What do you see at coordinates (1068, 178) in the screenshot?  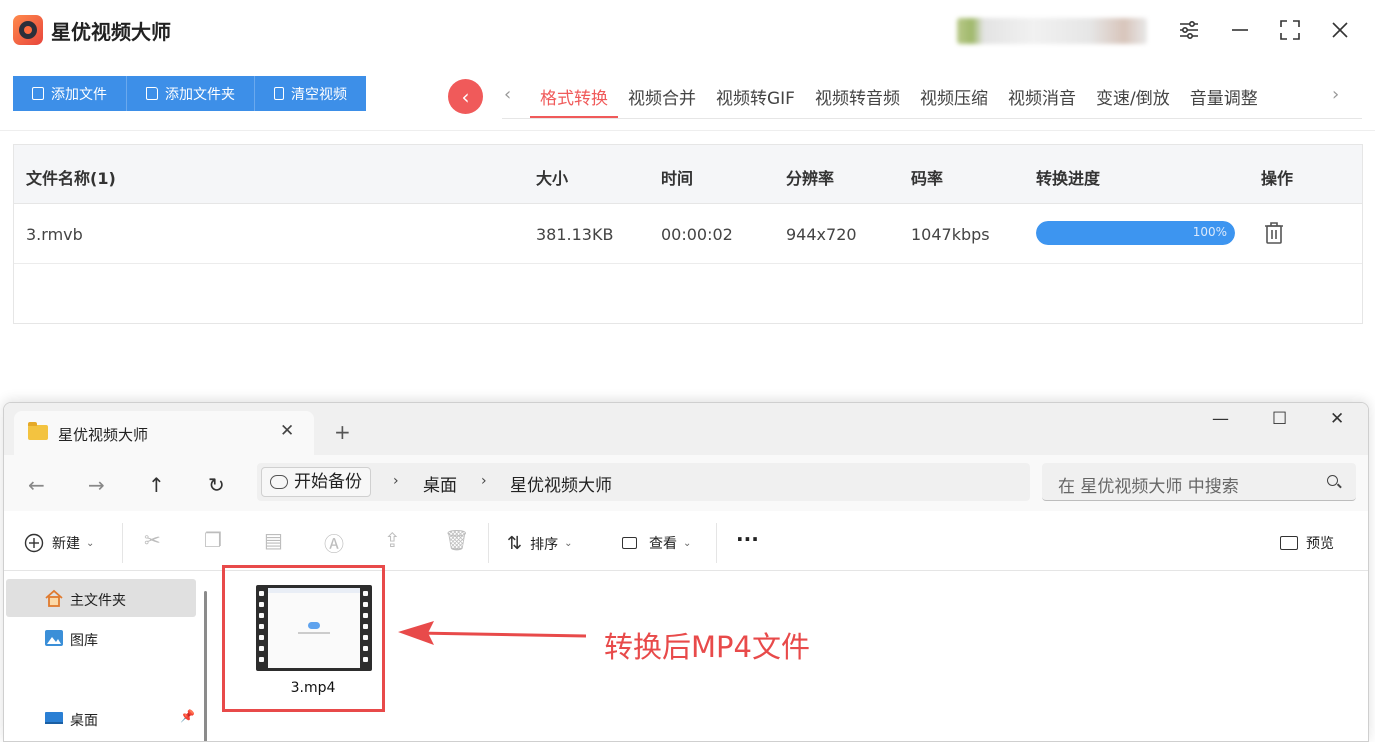 I see `header-progress: 转换进度` at bounding box center [1068, 178].